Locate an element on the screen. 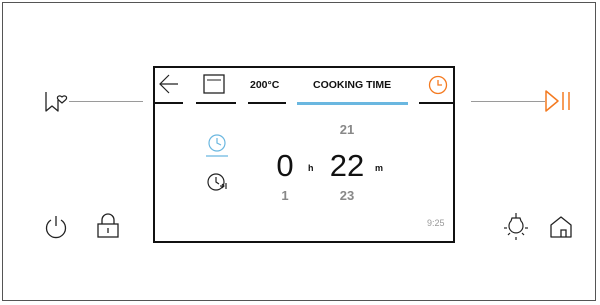  minutes-below: 23 is located at coordinates (347, 195).